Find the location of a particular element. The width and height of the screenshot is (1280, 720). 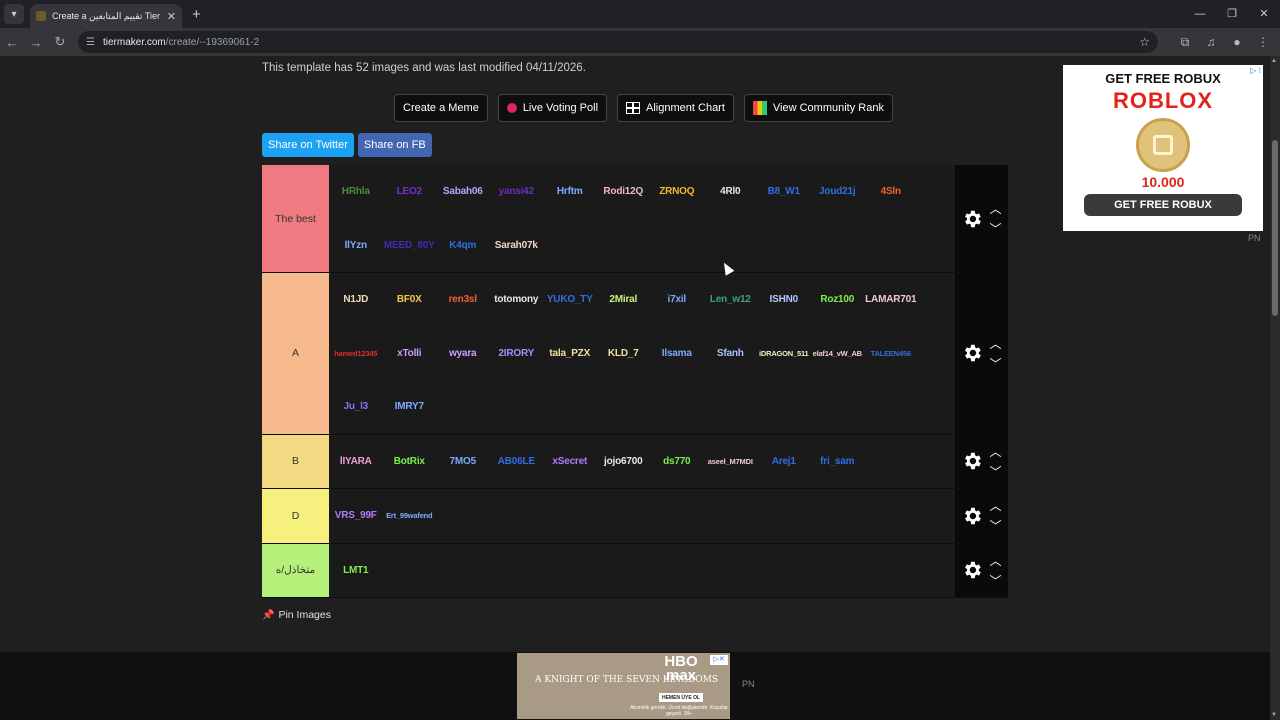

tier-item: jojo6700 is located at coordinates (624, 462).